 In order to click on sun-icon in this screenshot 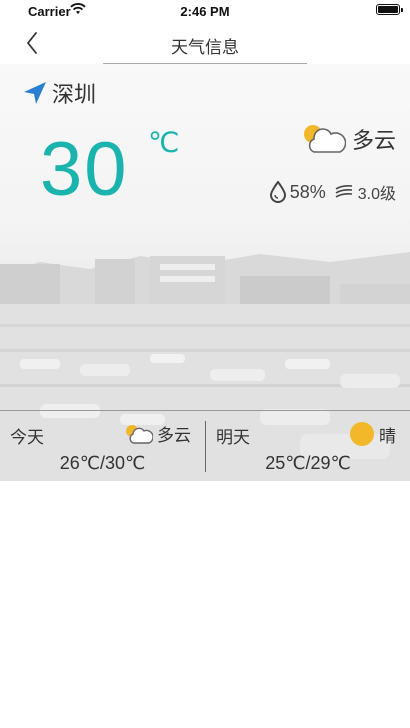, I will do `click(362, 434)`.